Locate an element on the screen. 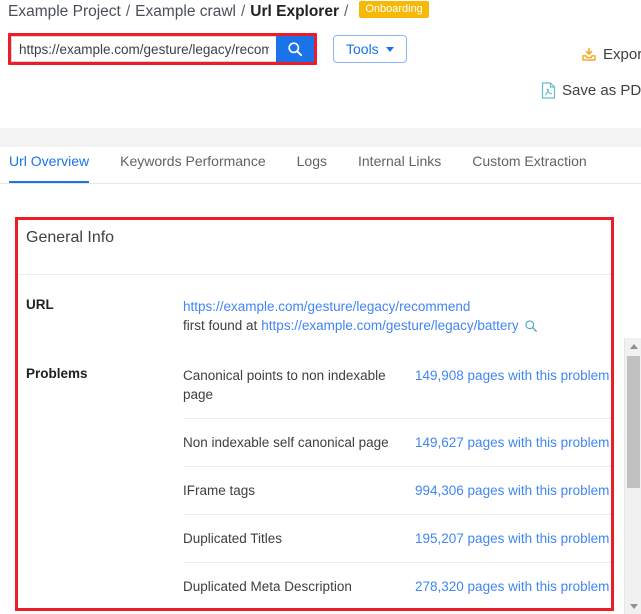 This screenshot has height=614, width=641. triangle-down-icon is located at coordinates (633, 606).